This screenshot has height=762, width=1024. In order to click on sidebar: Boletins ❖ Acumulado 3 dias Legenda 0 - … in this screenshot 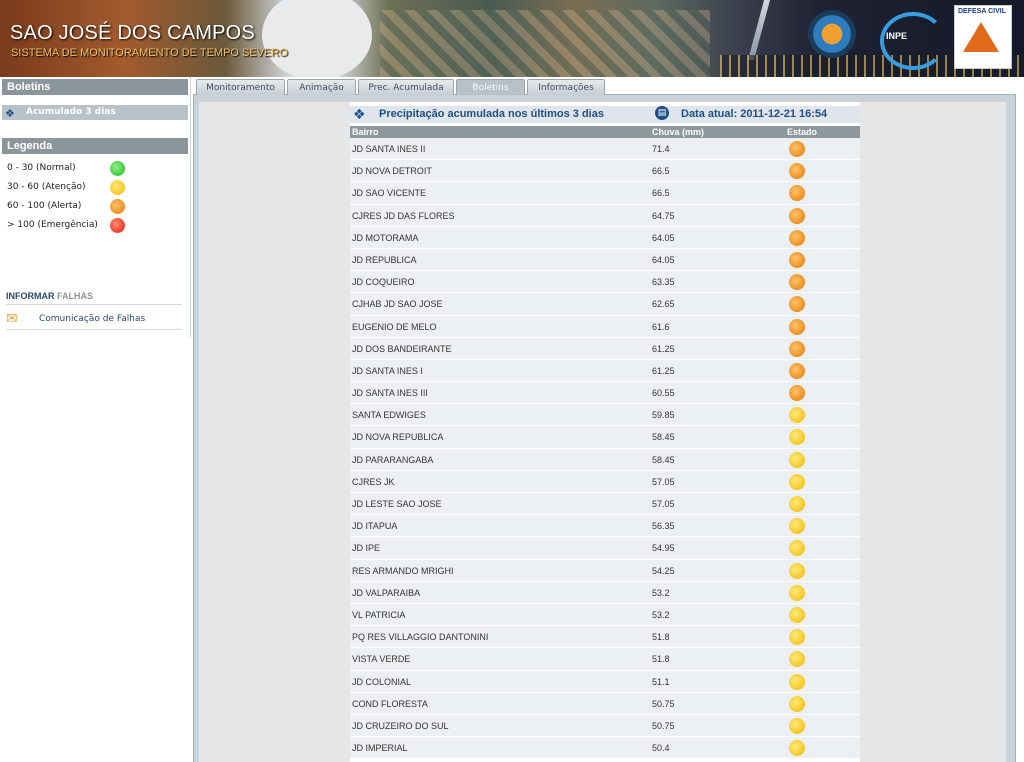, I will do `click(95, 207)`.